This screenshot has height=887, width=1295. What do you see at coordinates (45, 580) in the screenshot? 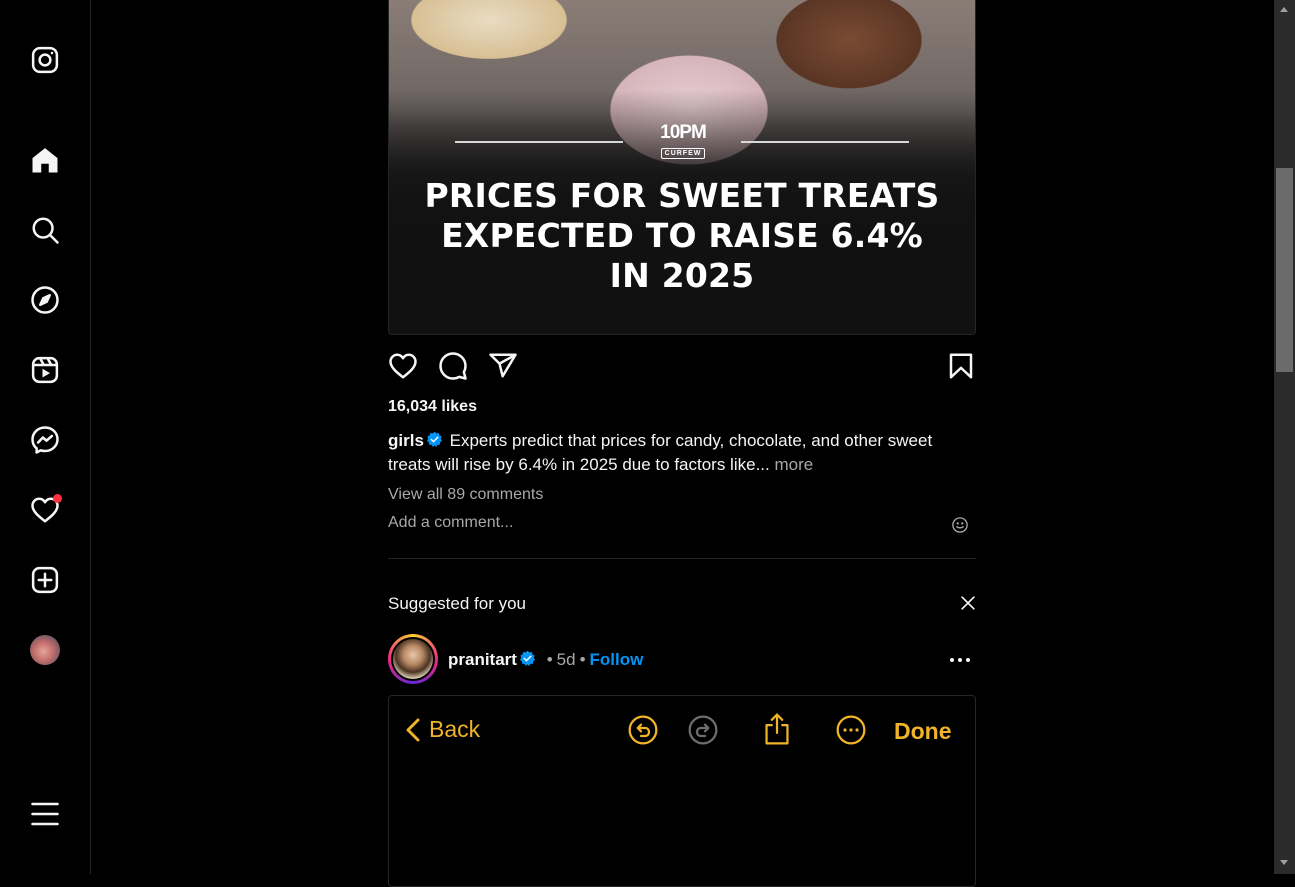
I see `create-plus-icon` at bounding box center [45, 580].